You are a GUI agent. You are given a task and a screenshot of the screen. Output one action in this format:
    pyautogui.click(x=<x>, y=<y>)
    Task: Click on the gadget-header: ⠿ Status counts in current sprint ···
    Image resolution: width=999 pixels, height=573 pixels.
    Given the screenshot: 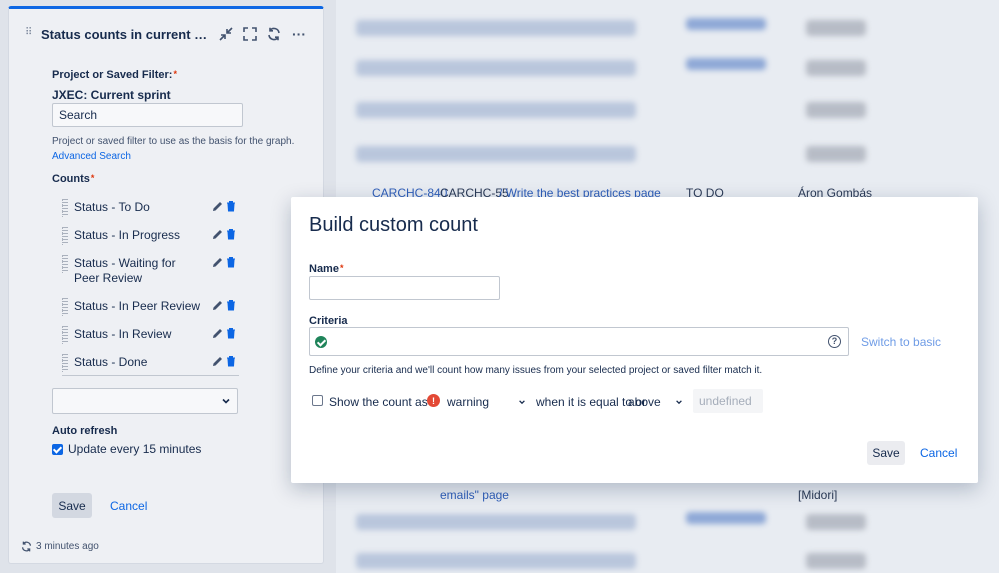 What is the action you would take?
    pyautogui.click(x=166, y=34)
    